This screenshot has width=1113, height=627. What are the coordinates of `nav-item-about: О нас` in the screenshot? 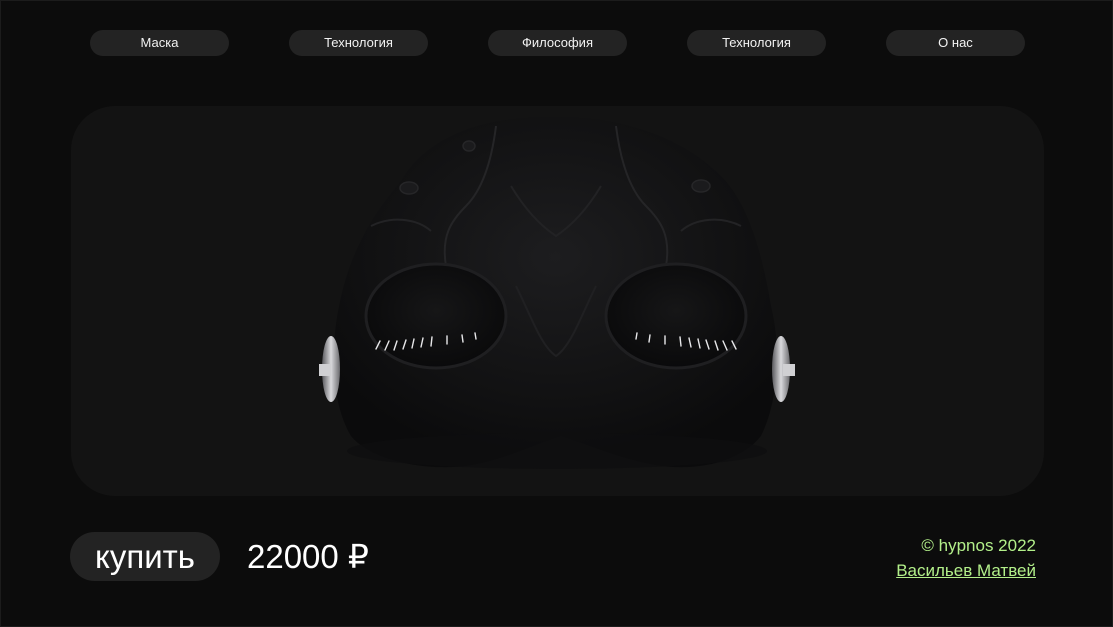 It's located at (955, 43).